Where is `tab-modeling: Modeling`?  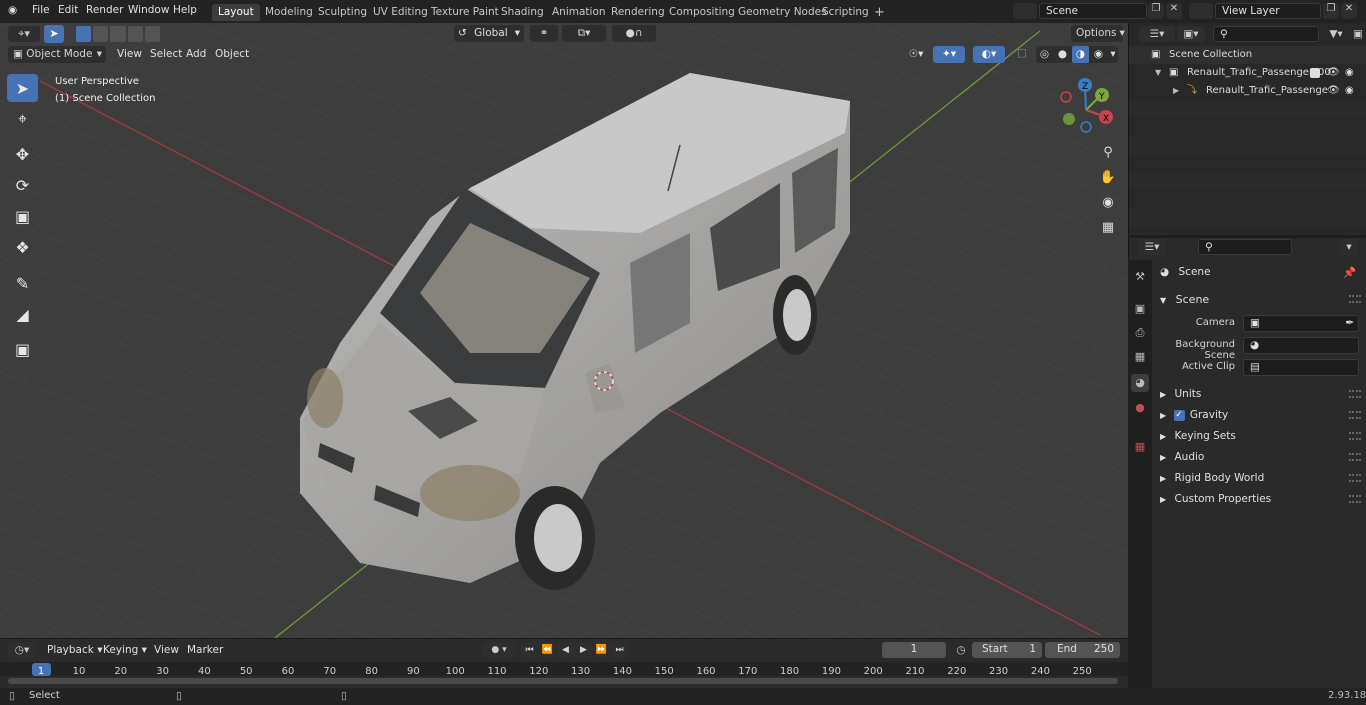 tab-modeling: Modeling is located at coordinates (289, 12).